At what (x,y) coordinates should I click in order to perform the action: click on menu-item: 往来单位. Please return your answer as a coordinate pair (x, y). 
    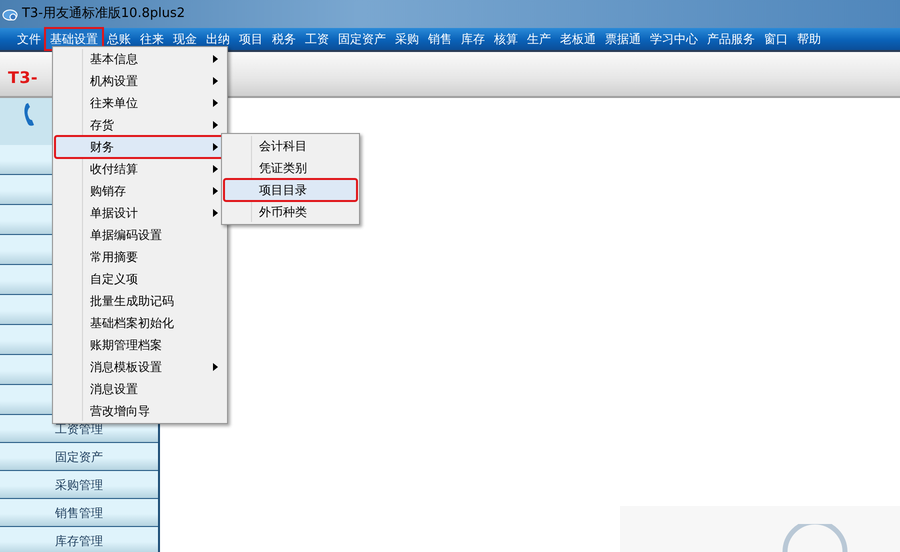
    Looking at the image, I should click on (140, 103).